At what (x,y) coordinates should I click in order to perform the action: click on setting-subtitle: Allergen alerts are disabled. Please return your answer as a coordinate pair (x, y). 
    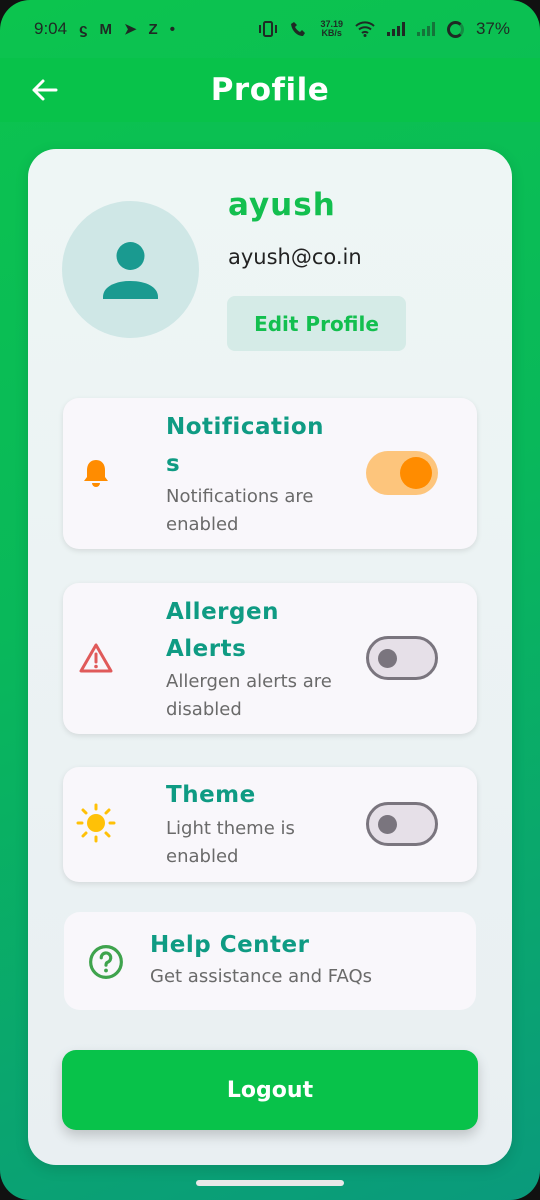
    Looking at the image, I should click on (249, 695).